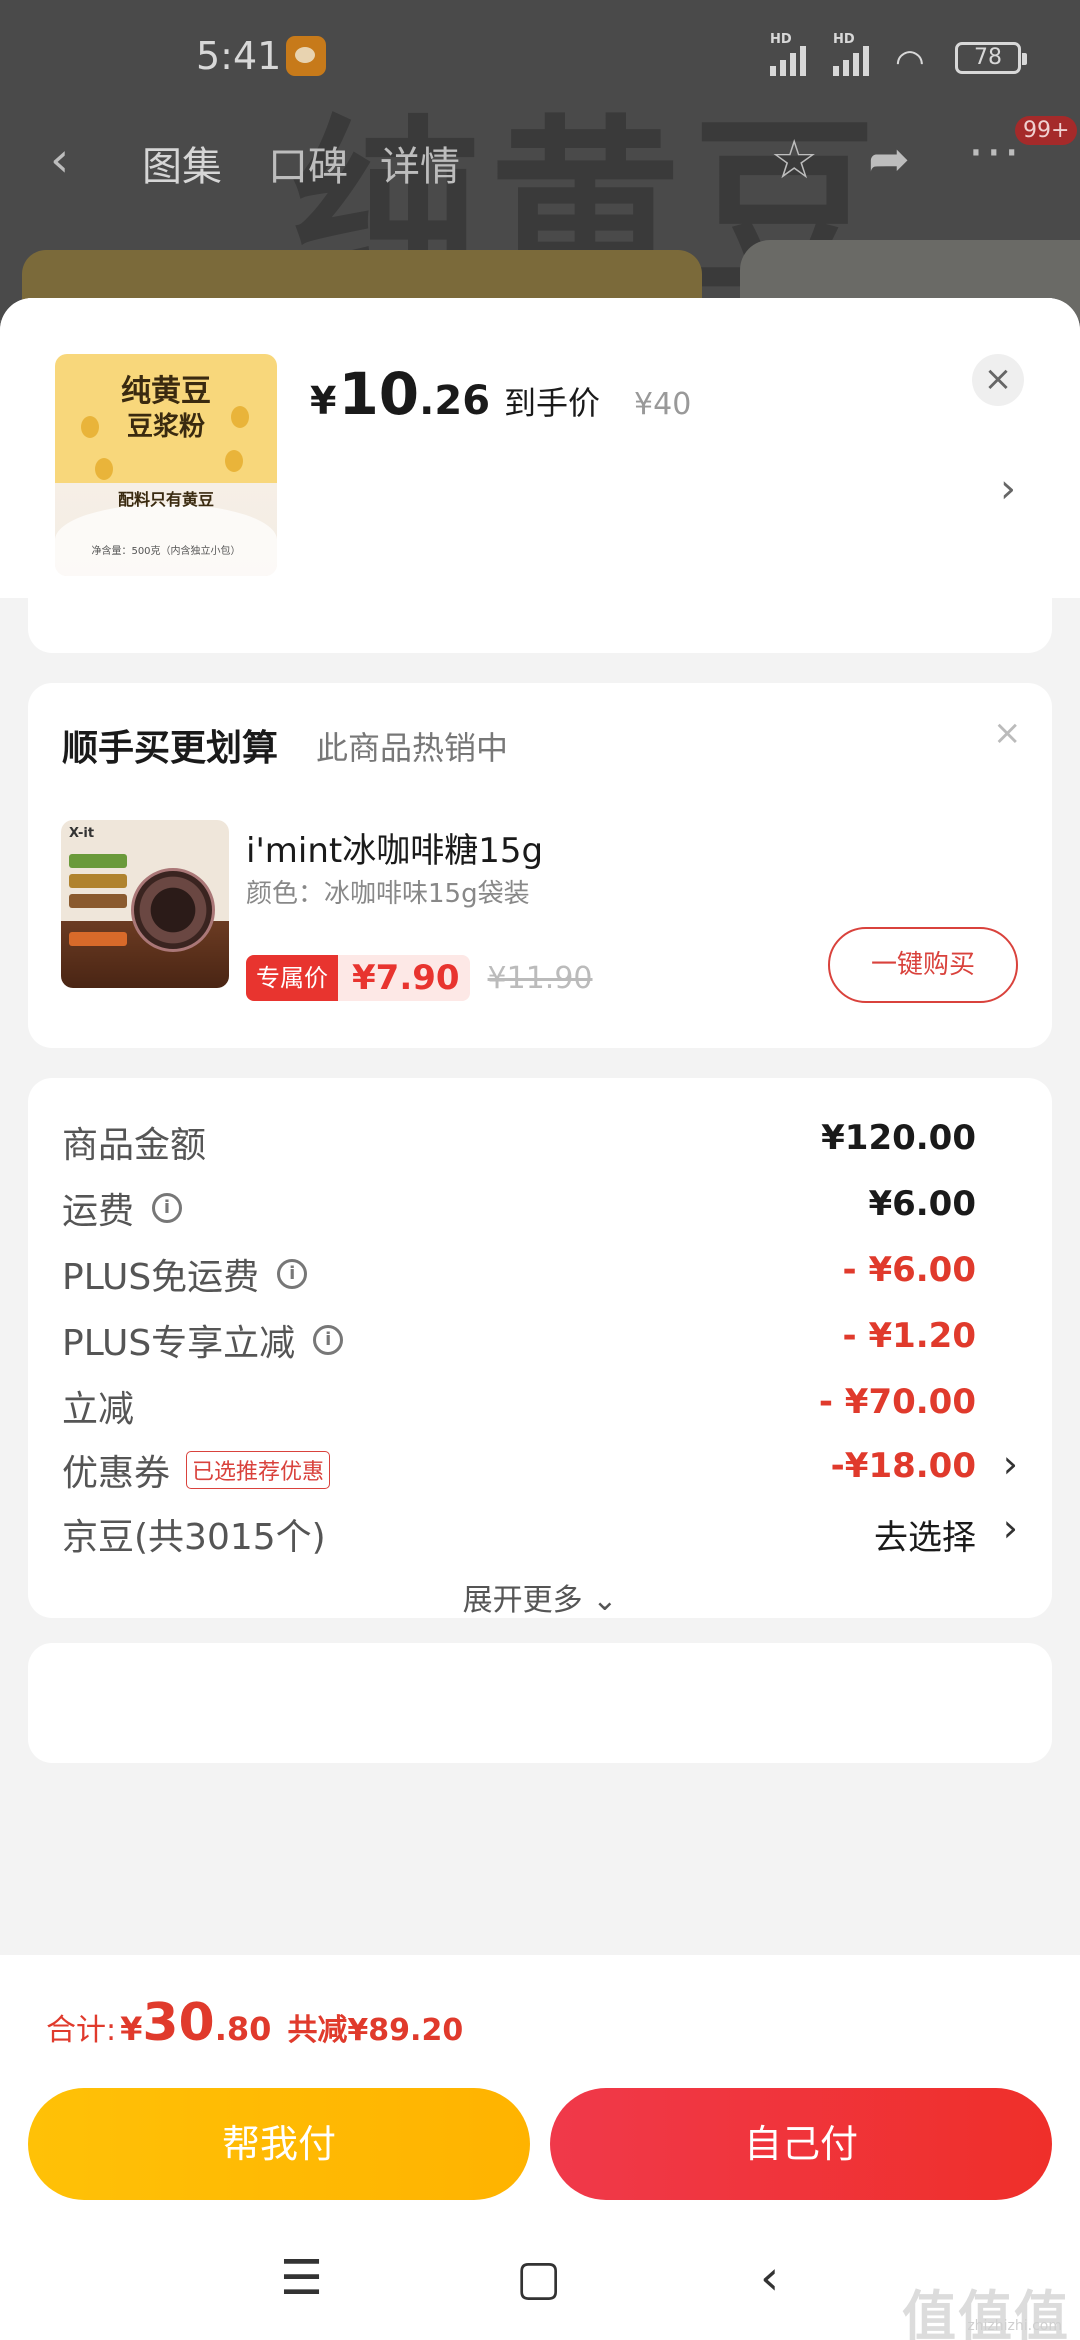 The height and width of the screenshot is (2340, 1080). I want to click on row-label: 运费, so click(98, 1211).